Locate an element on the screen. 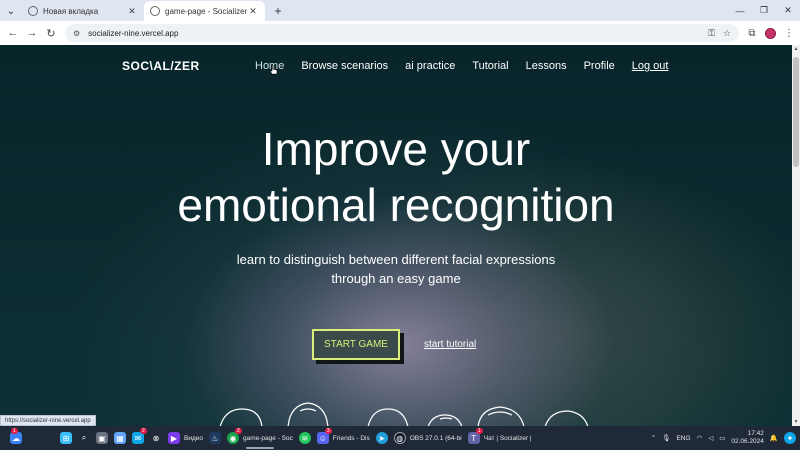 The width and height of the screenshot is (800, 450). scroll-up-icon: ▲ is located at coordinates (796, 49).